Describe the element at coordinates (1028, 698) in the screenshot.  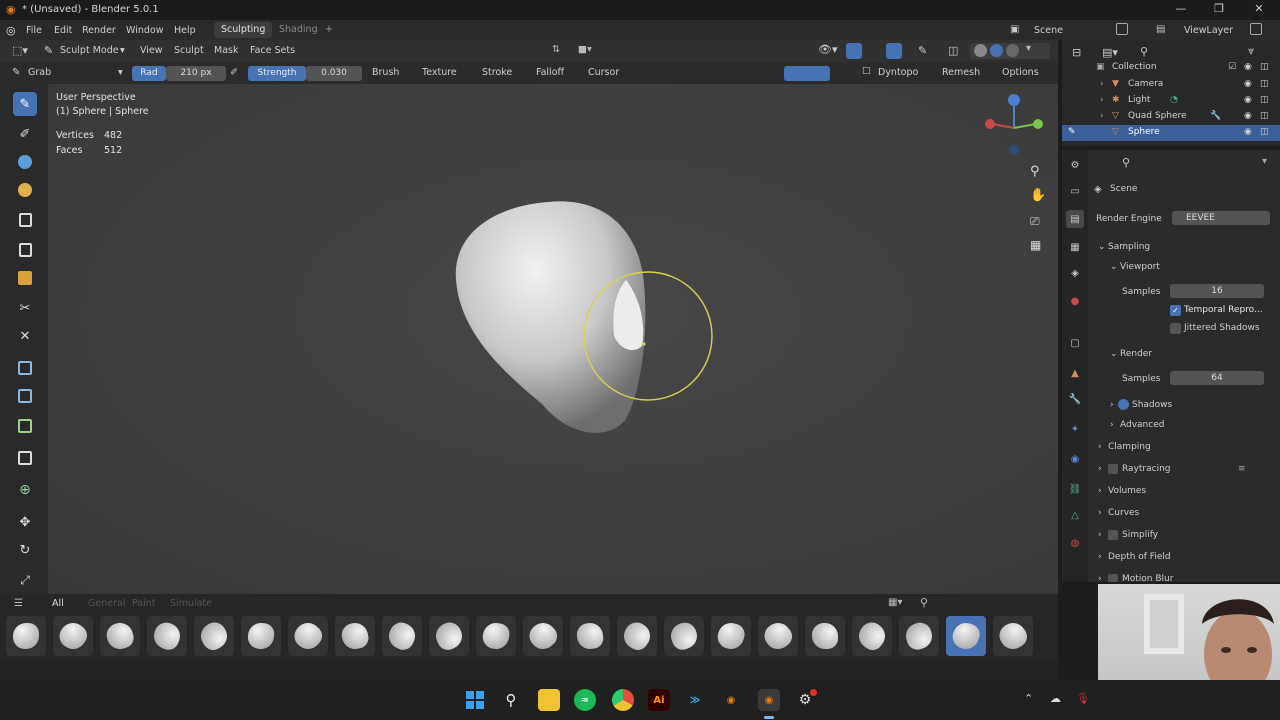
I see `tray-expand-icon: ⌃` at that location.